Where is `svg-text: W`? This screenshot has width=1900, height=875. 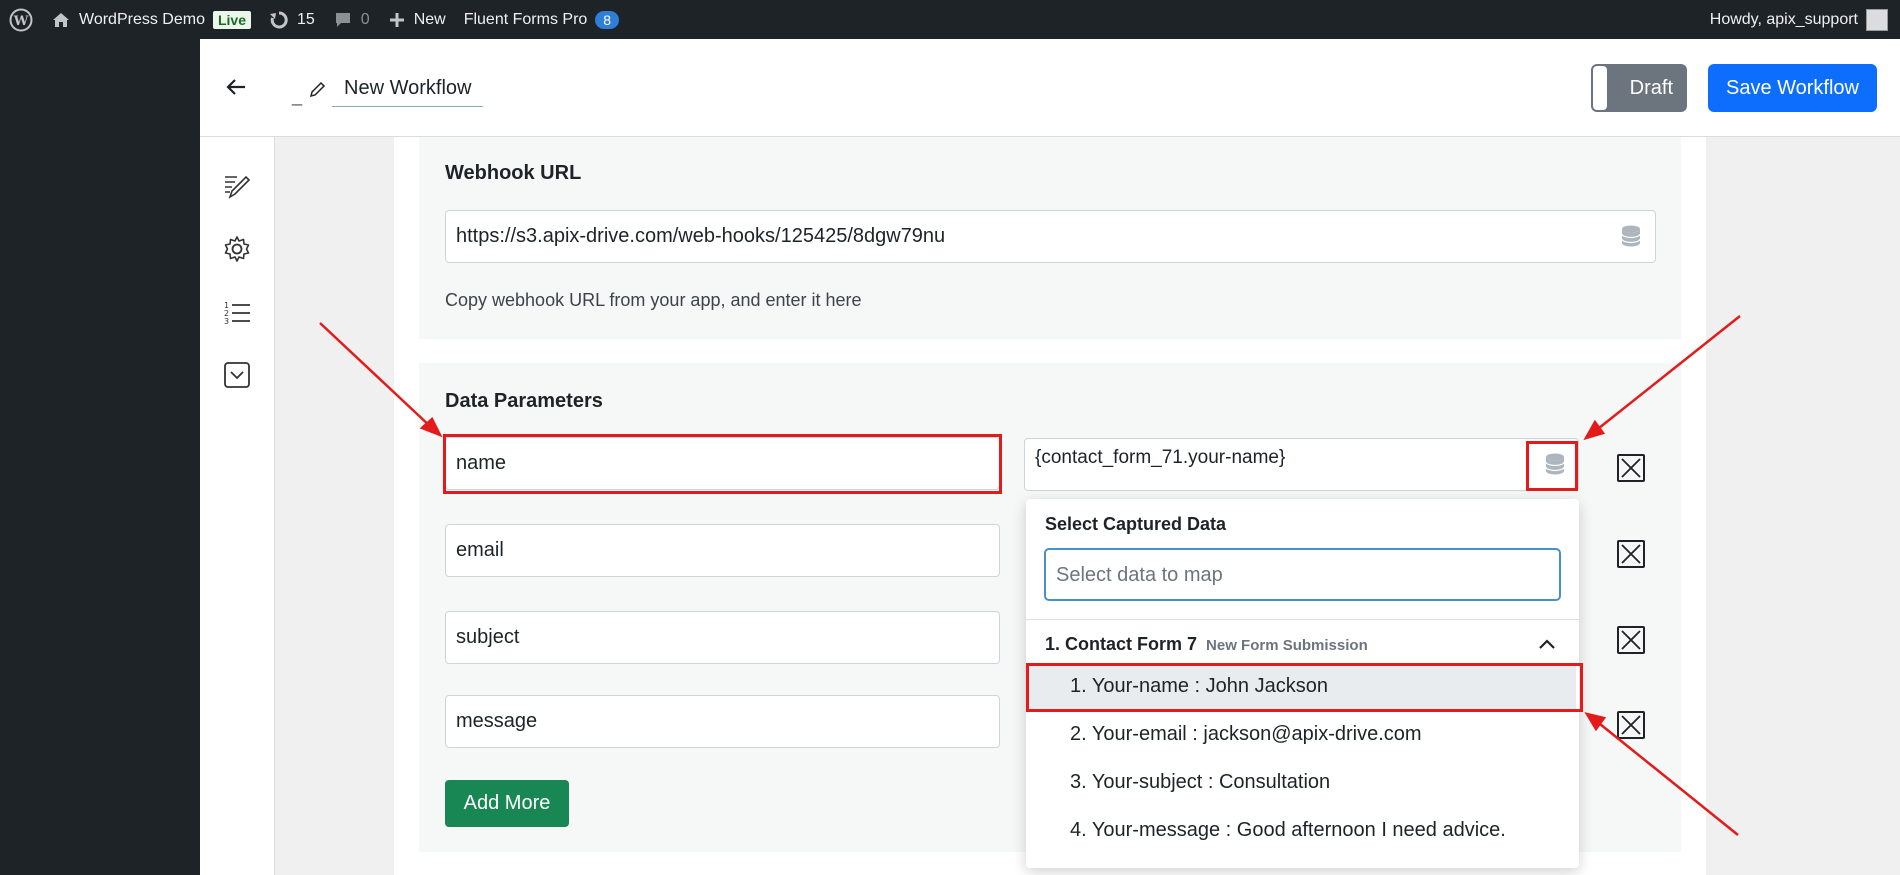
svg-text: W is located at coordinates (21, 21).